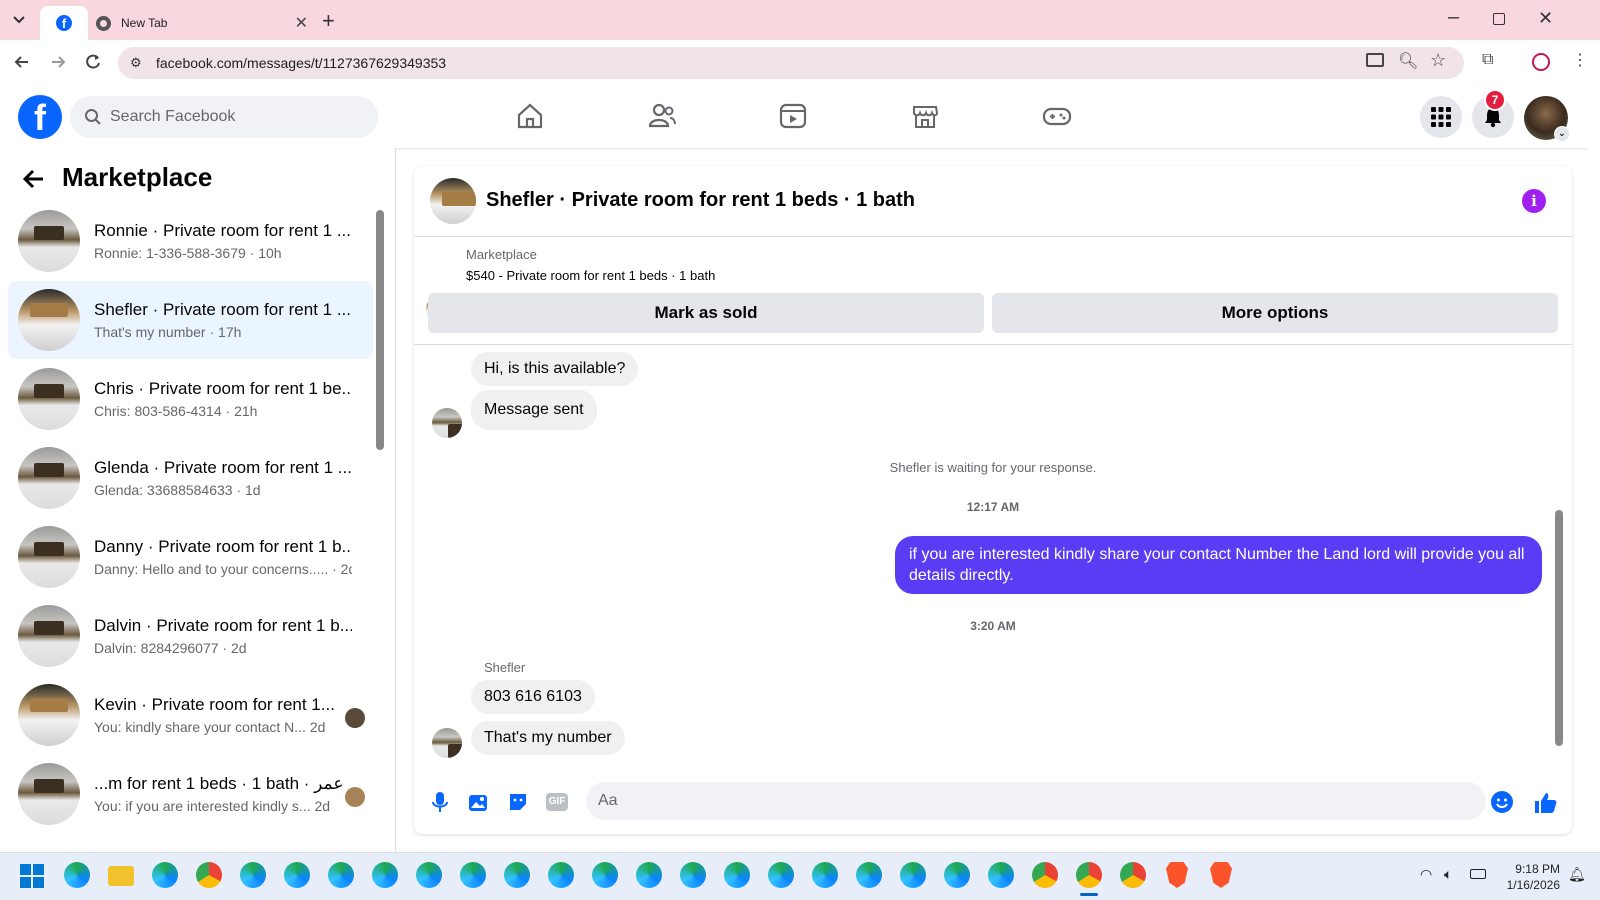 The height and width of the screenshot is (900, 1600). What do you see at coordinates (1036, 801) in the screenshot?
I see `message-input: Aa` at bounding box center [1036, 801].